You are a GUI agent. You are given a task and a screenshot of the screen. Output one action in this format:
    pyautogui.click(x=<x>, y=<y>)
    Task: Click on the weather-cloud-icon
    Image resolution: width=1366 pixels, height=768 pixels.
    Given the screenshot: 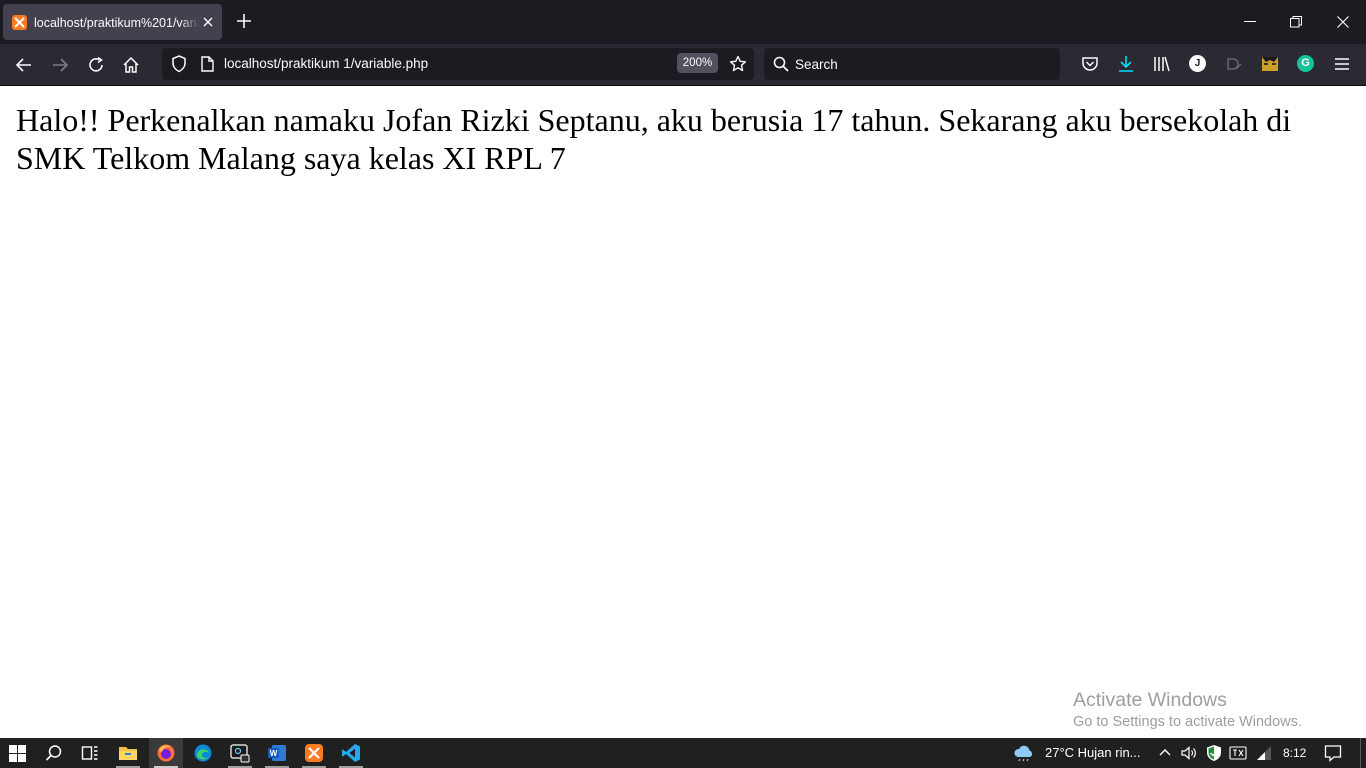 What is the action you would take?
    pyautogui.click(x=1024, y=753)
    